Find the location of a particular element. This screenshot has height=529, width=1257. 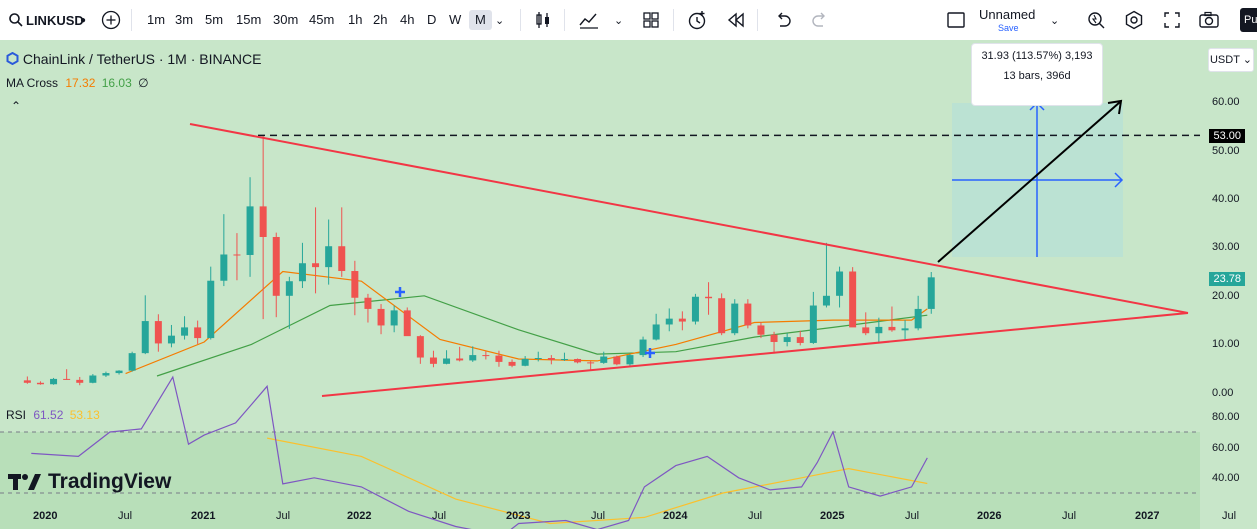

rsi-label: RSI is located at coordinates (16, 415).